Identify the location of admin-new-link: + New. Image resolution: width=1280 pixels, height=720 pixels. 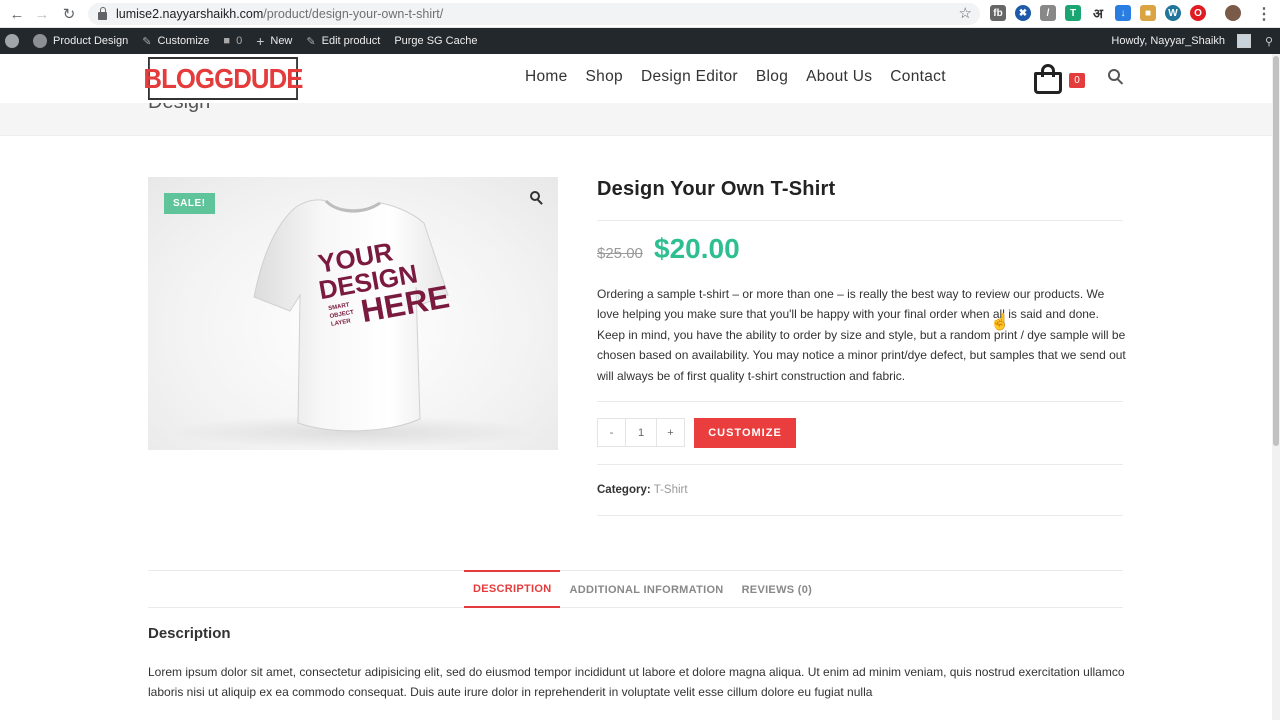
(274, 41).